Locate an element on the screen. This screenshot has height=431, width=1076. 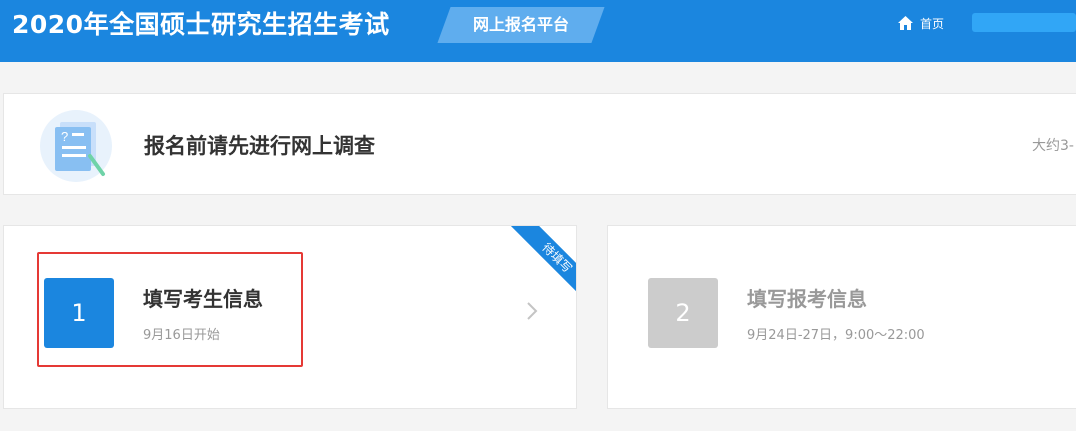
step-number-badge: 2 is located at coordinates (683, 313).